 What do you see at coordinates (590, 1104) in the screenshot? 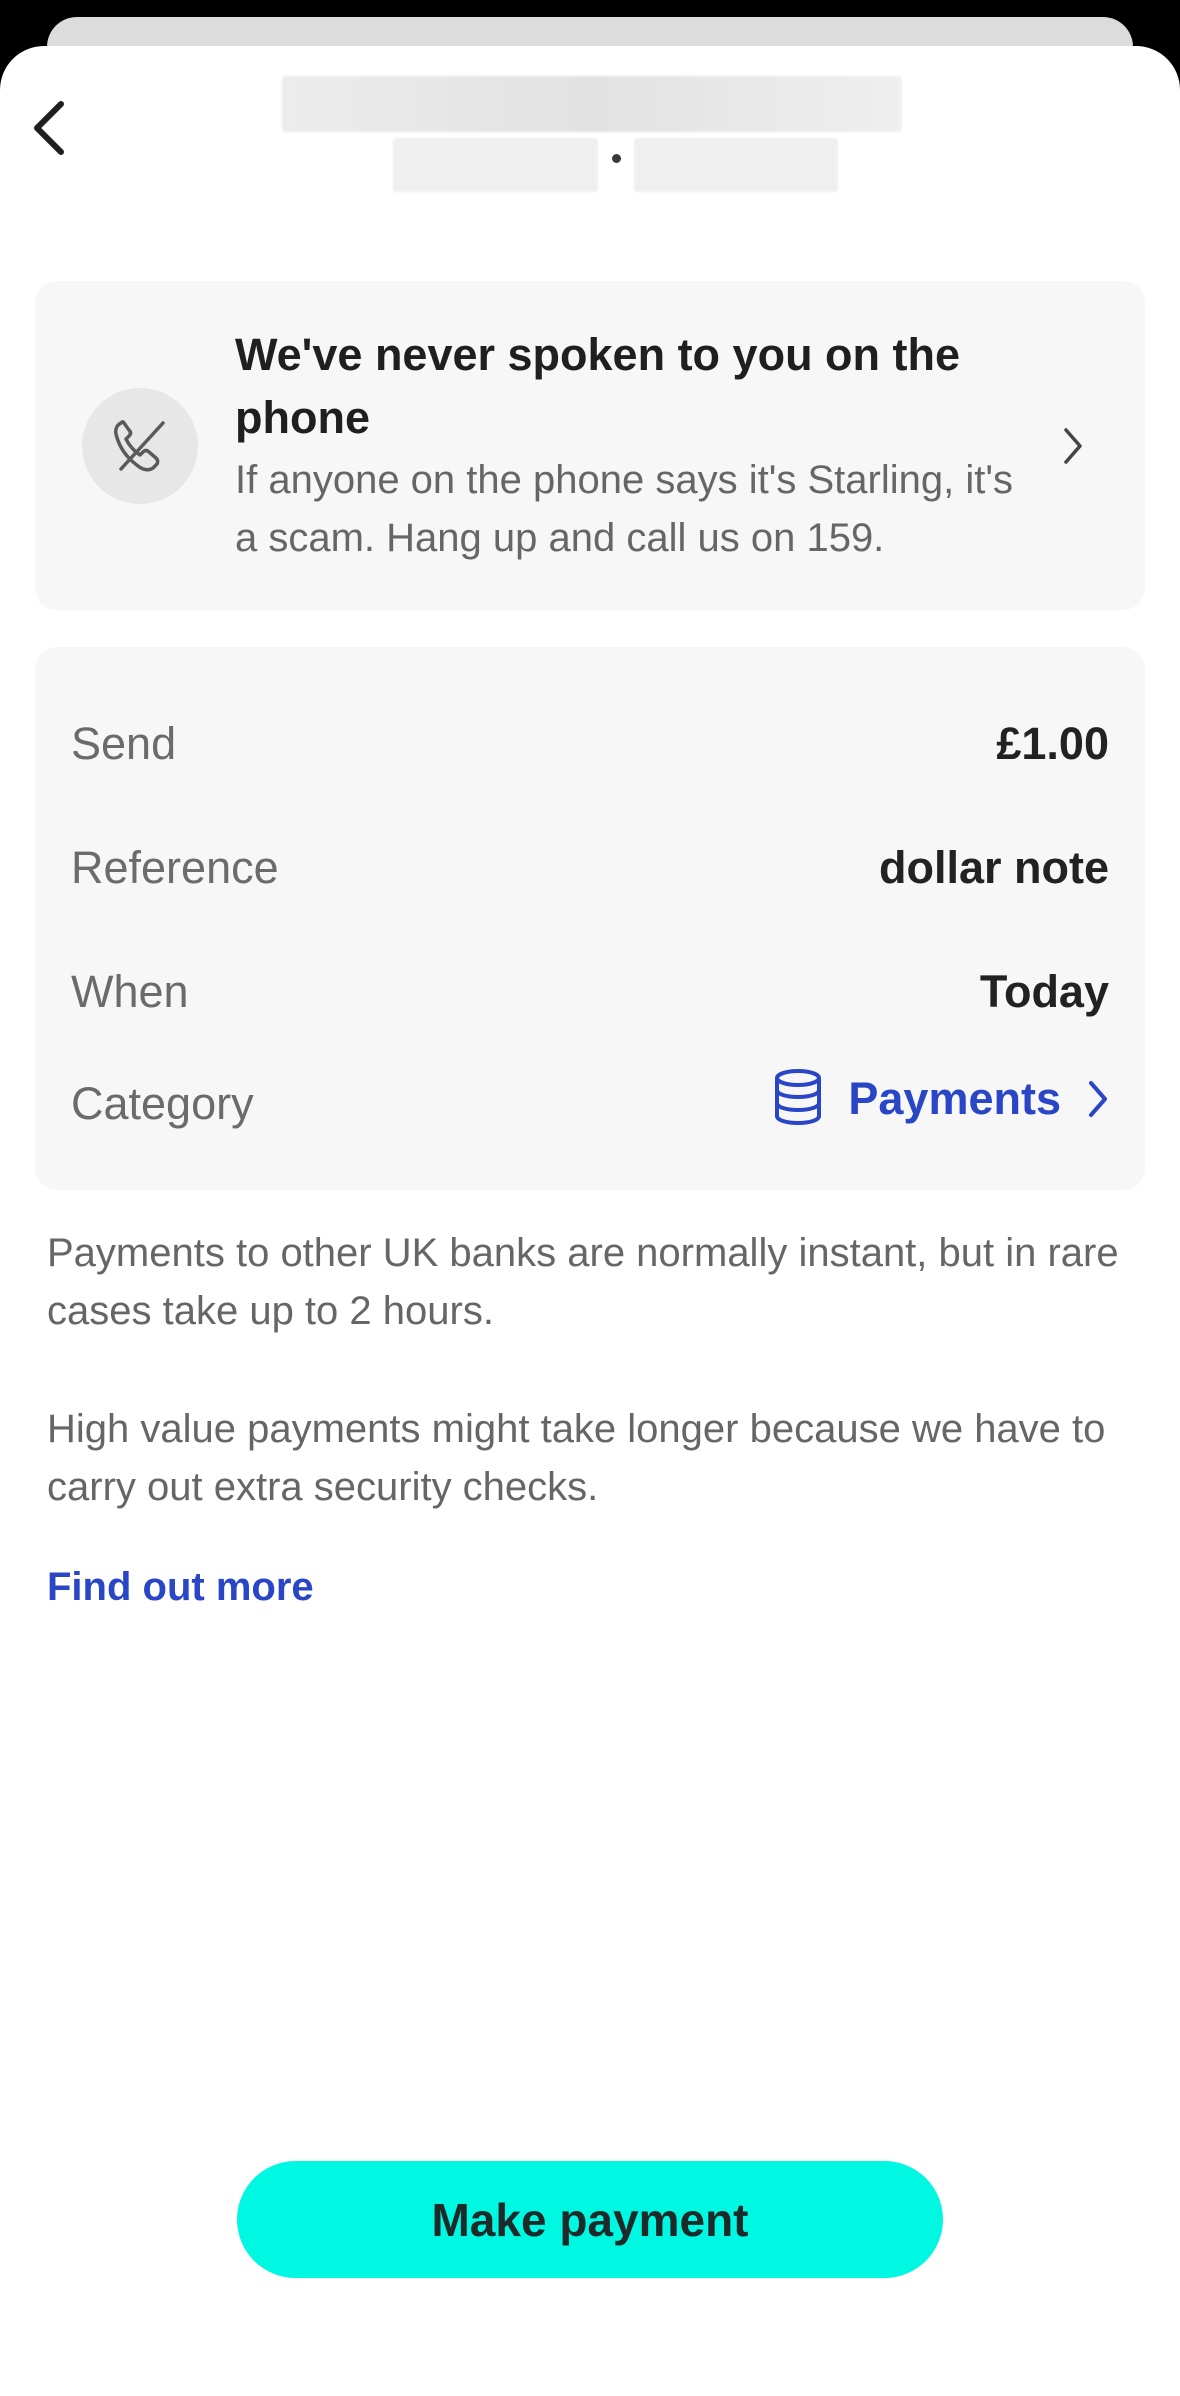
I see `detail-row-category: Category Payments` at bounding box center [590, 1104].